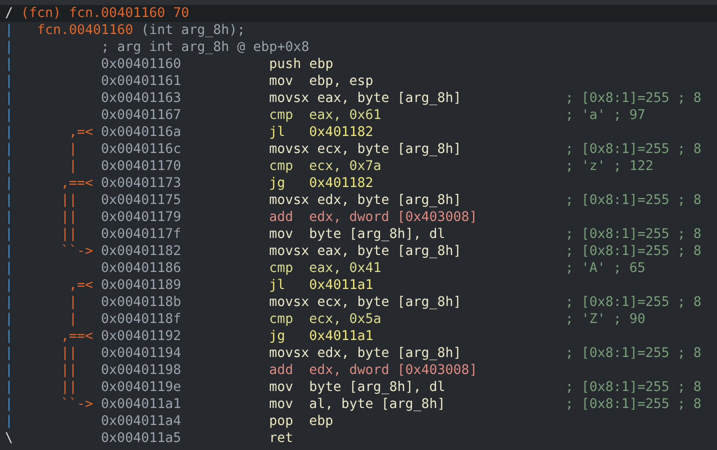 Image resolution: width=717 pixels, height=450 pixels. What do you see at coordinates (301, 64) in the screenshot?
I see `instruction-text: push ebp` at bounding box center [301, 64].